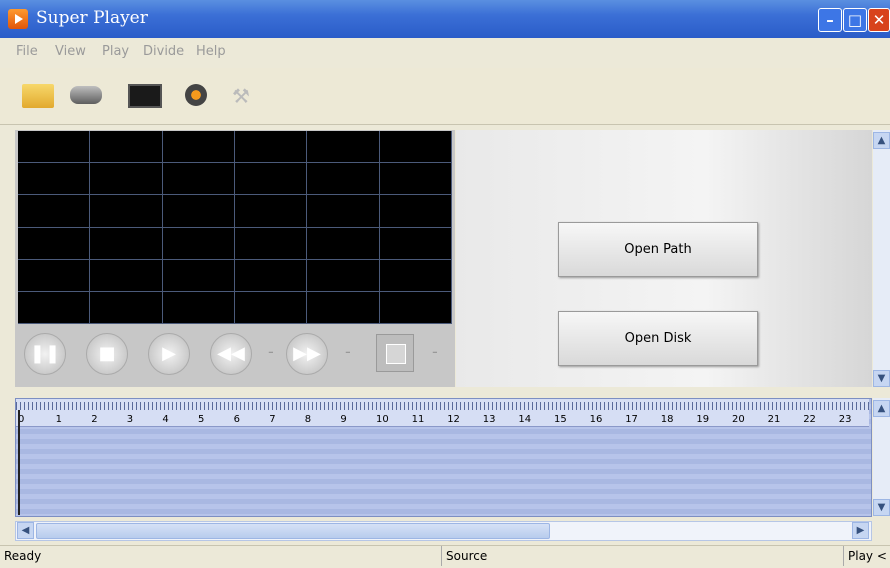  What do you see at coordinates (231, 354) in the screenshot?
I see `rewind-button: ◀◀` at bounding box center [231, 354].